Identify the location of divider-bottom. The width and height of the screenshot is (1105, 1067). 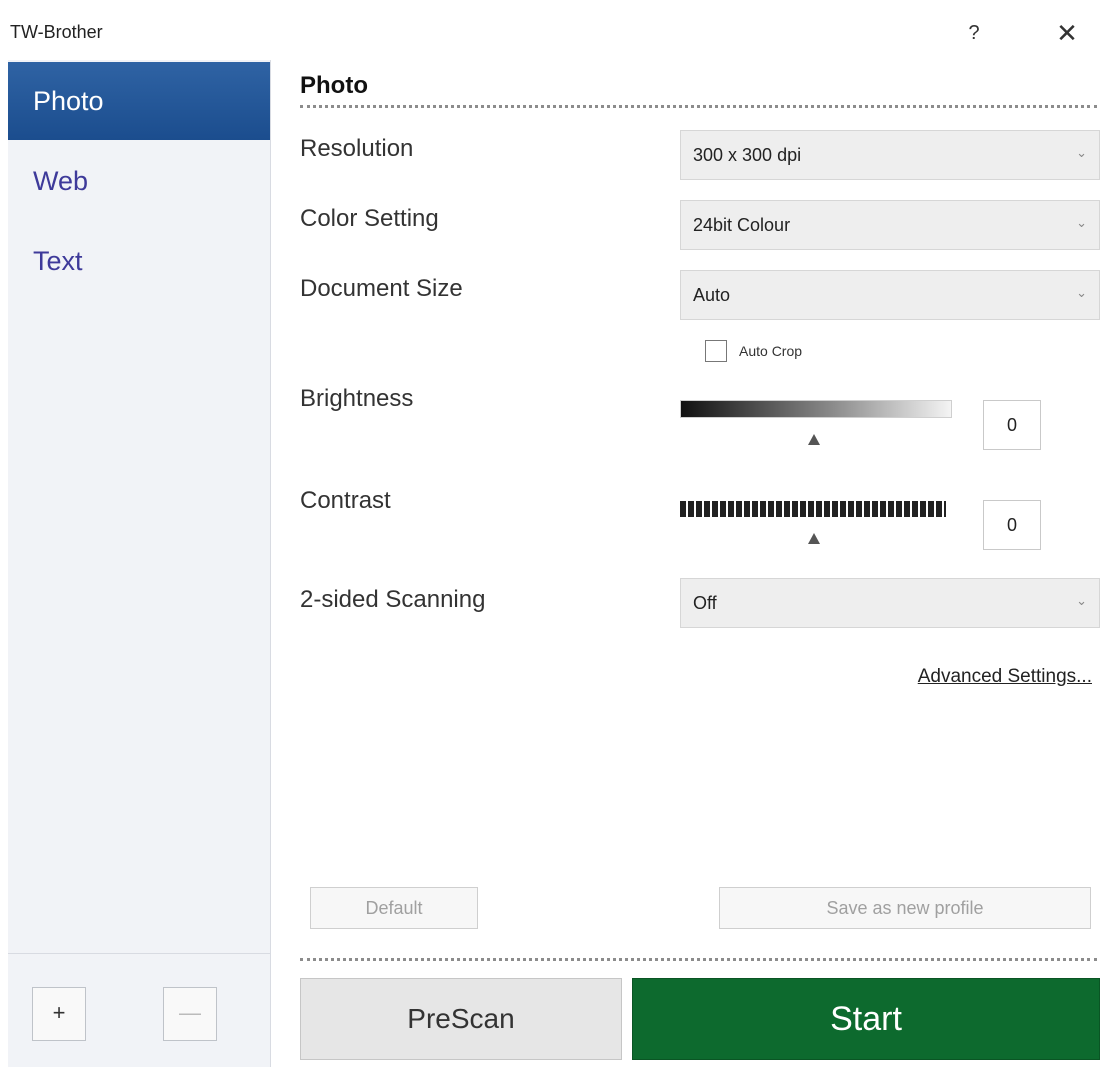
(698, 959).